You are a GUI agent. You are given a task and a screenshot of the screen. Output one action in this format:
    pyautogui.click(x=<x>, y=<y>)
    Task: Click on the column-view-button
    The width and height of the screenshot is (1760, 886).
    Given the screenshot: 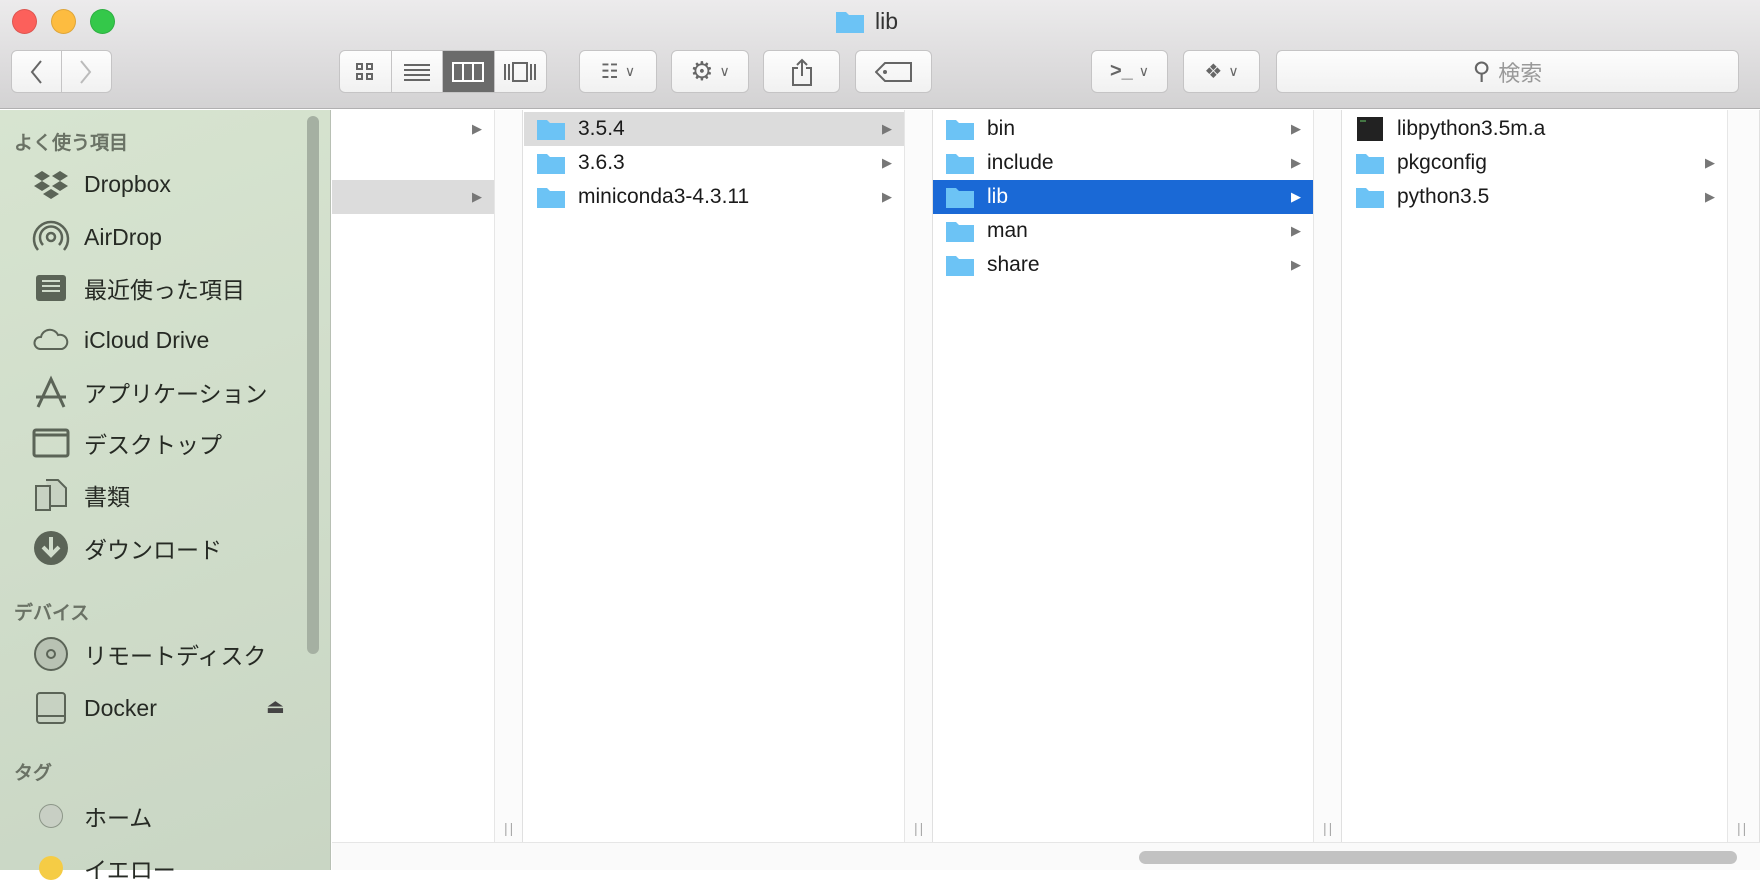 What is the action you would take?
    pyautogui.click(x=469, y=71)
    